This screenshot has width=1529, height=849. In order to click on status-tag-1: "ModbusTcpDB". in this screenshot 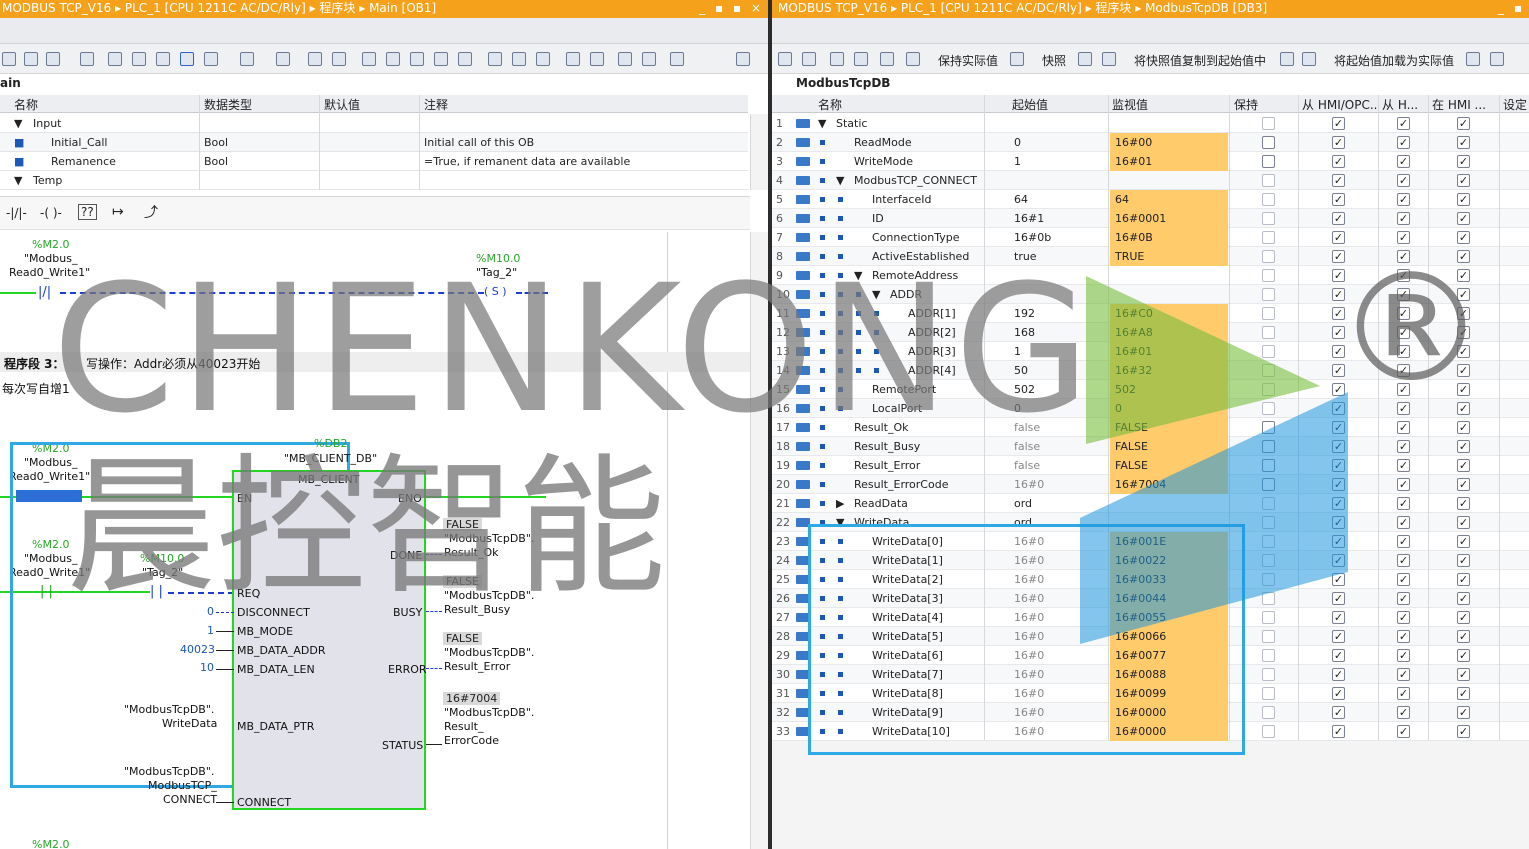, I will do `click(489, 712)`.